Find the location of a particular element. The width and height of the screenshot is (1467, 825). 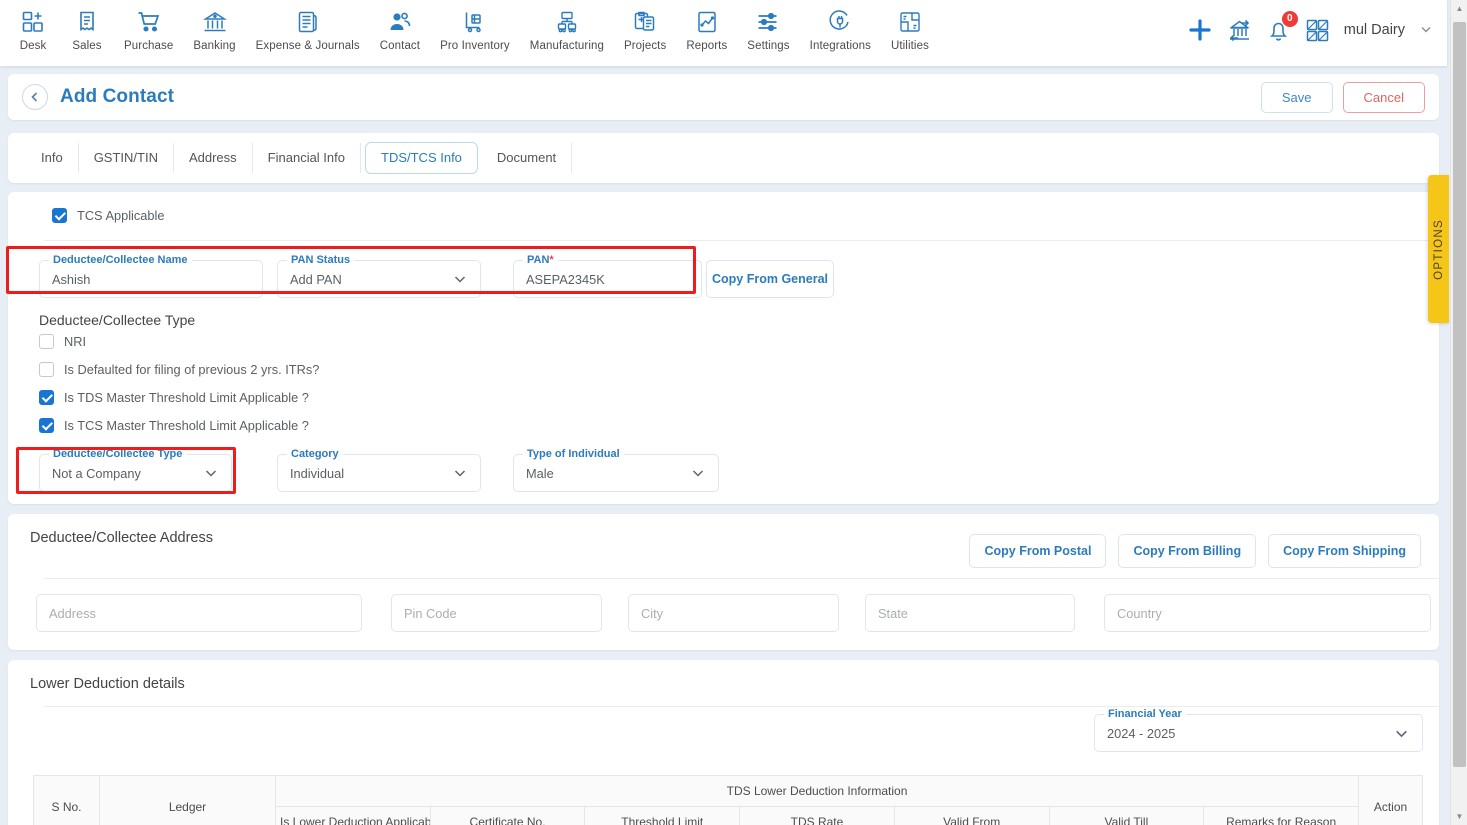

triangle-down-icon: ▼ is located at coordinates (1459, 816).